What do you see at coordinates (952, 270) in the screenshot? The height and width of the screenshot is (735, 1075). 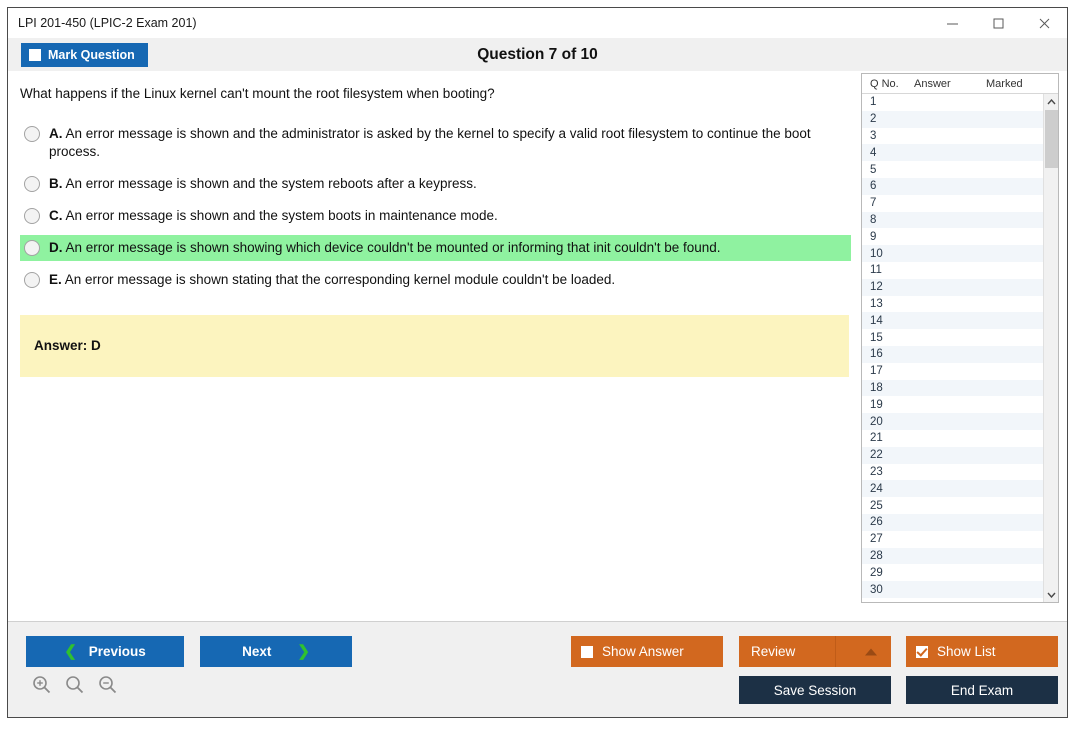 I see `question-list-row: 11` at bounding box center [952, 270].